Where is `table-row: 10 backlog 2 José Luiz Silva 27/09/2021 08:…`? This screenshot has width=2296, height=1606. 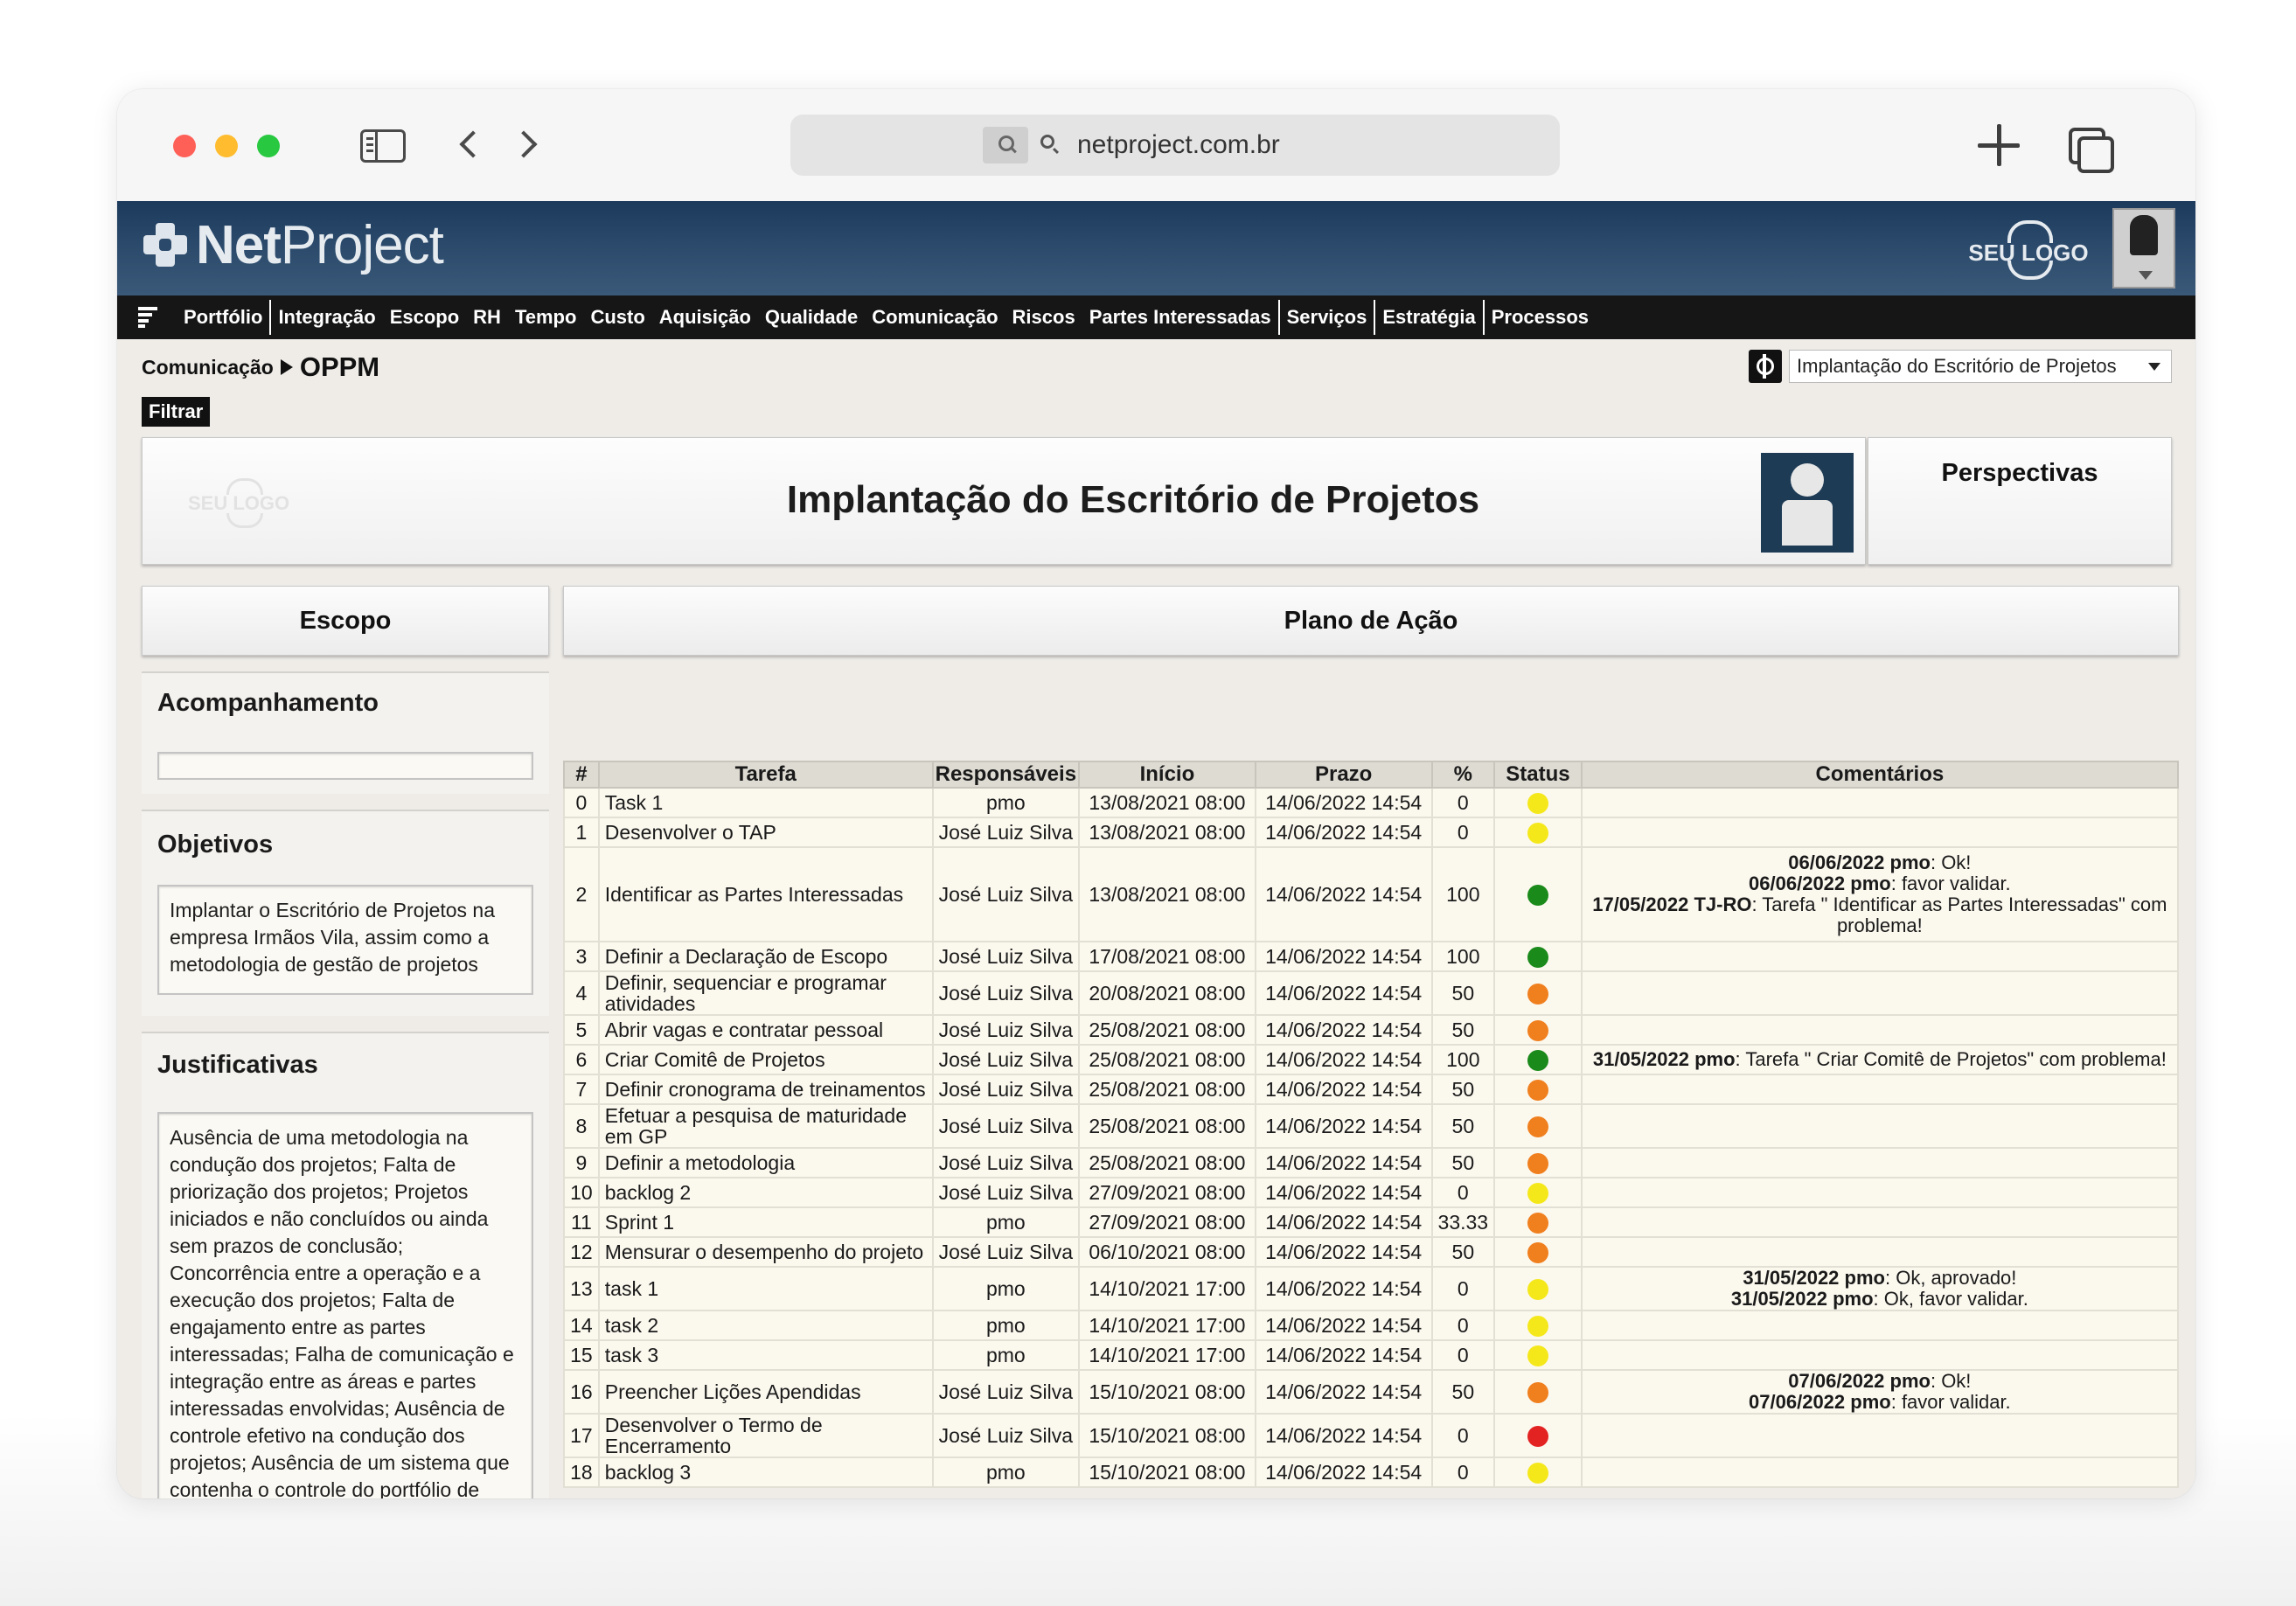
table-row: 10 backlog 2 José Luiz Silva 27/09/2021 08:… is located at coordinates (1371, 1192).